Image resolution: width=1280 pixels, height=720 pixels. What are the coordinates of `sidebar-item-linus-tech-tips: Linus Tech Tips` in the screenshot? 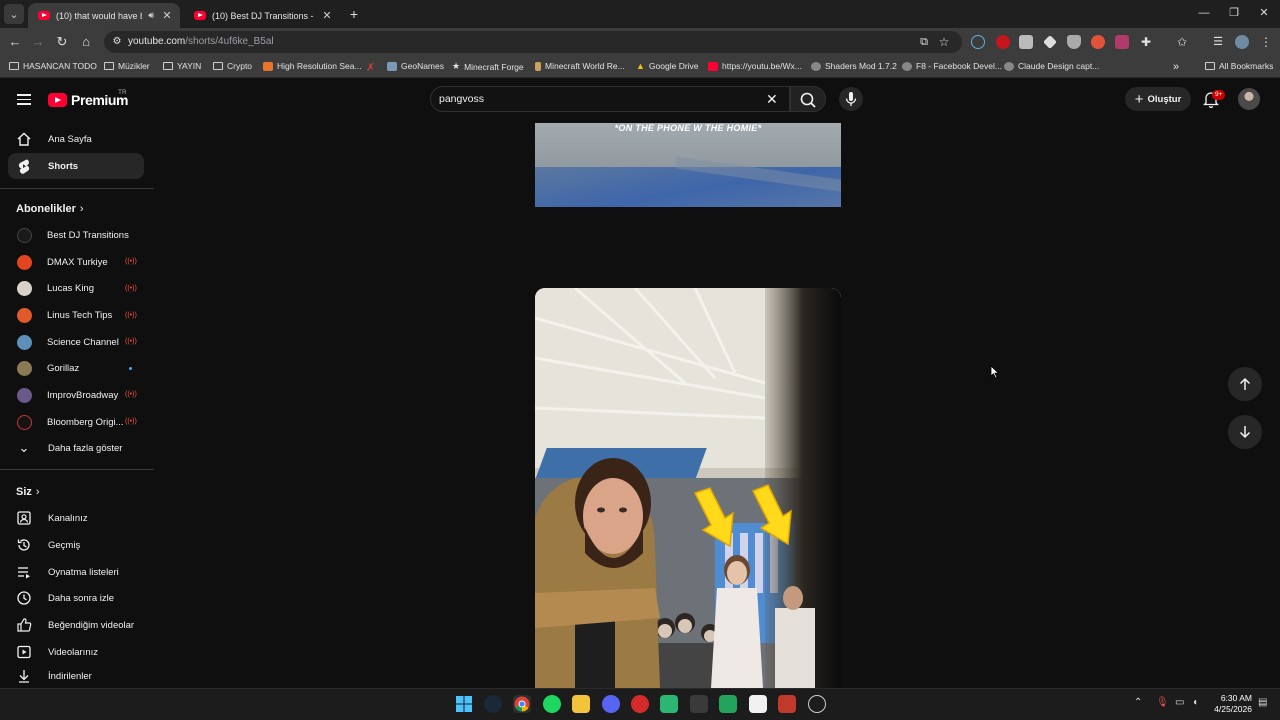 It's located at (76, 315).